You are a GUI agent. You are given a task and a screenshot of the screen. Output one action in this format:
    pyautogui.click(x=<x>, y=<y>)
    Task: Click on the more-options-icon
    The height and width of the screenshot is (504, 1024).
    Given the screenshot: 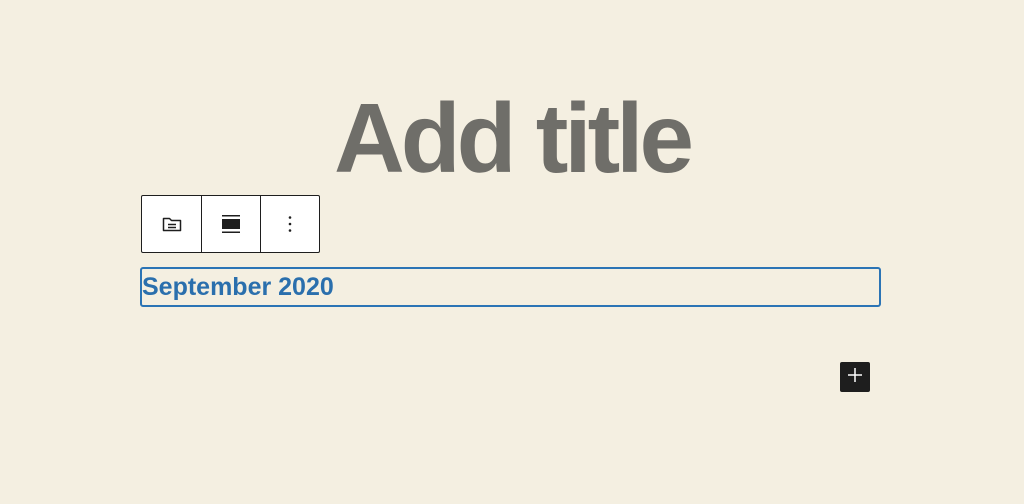 What is the action you would take?
    pyautogui.click(x=290, y=224)
    